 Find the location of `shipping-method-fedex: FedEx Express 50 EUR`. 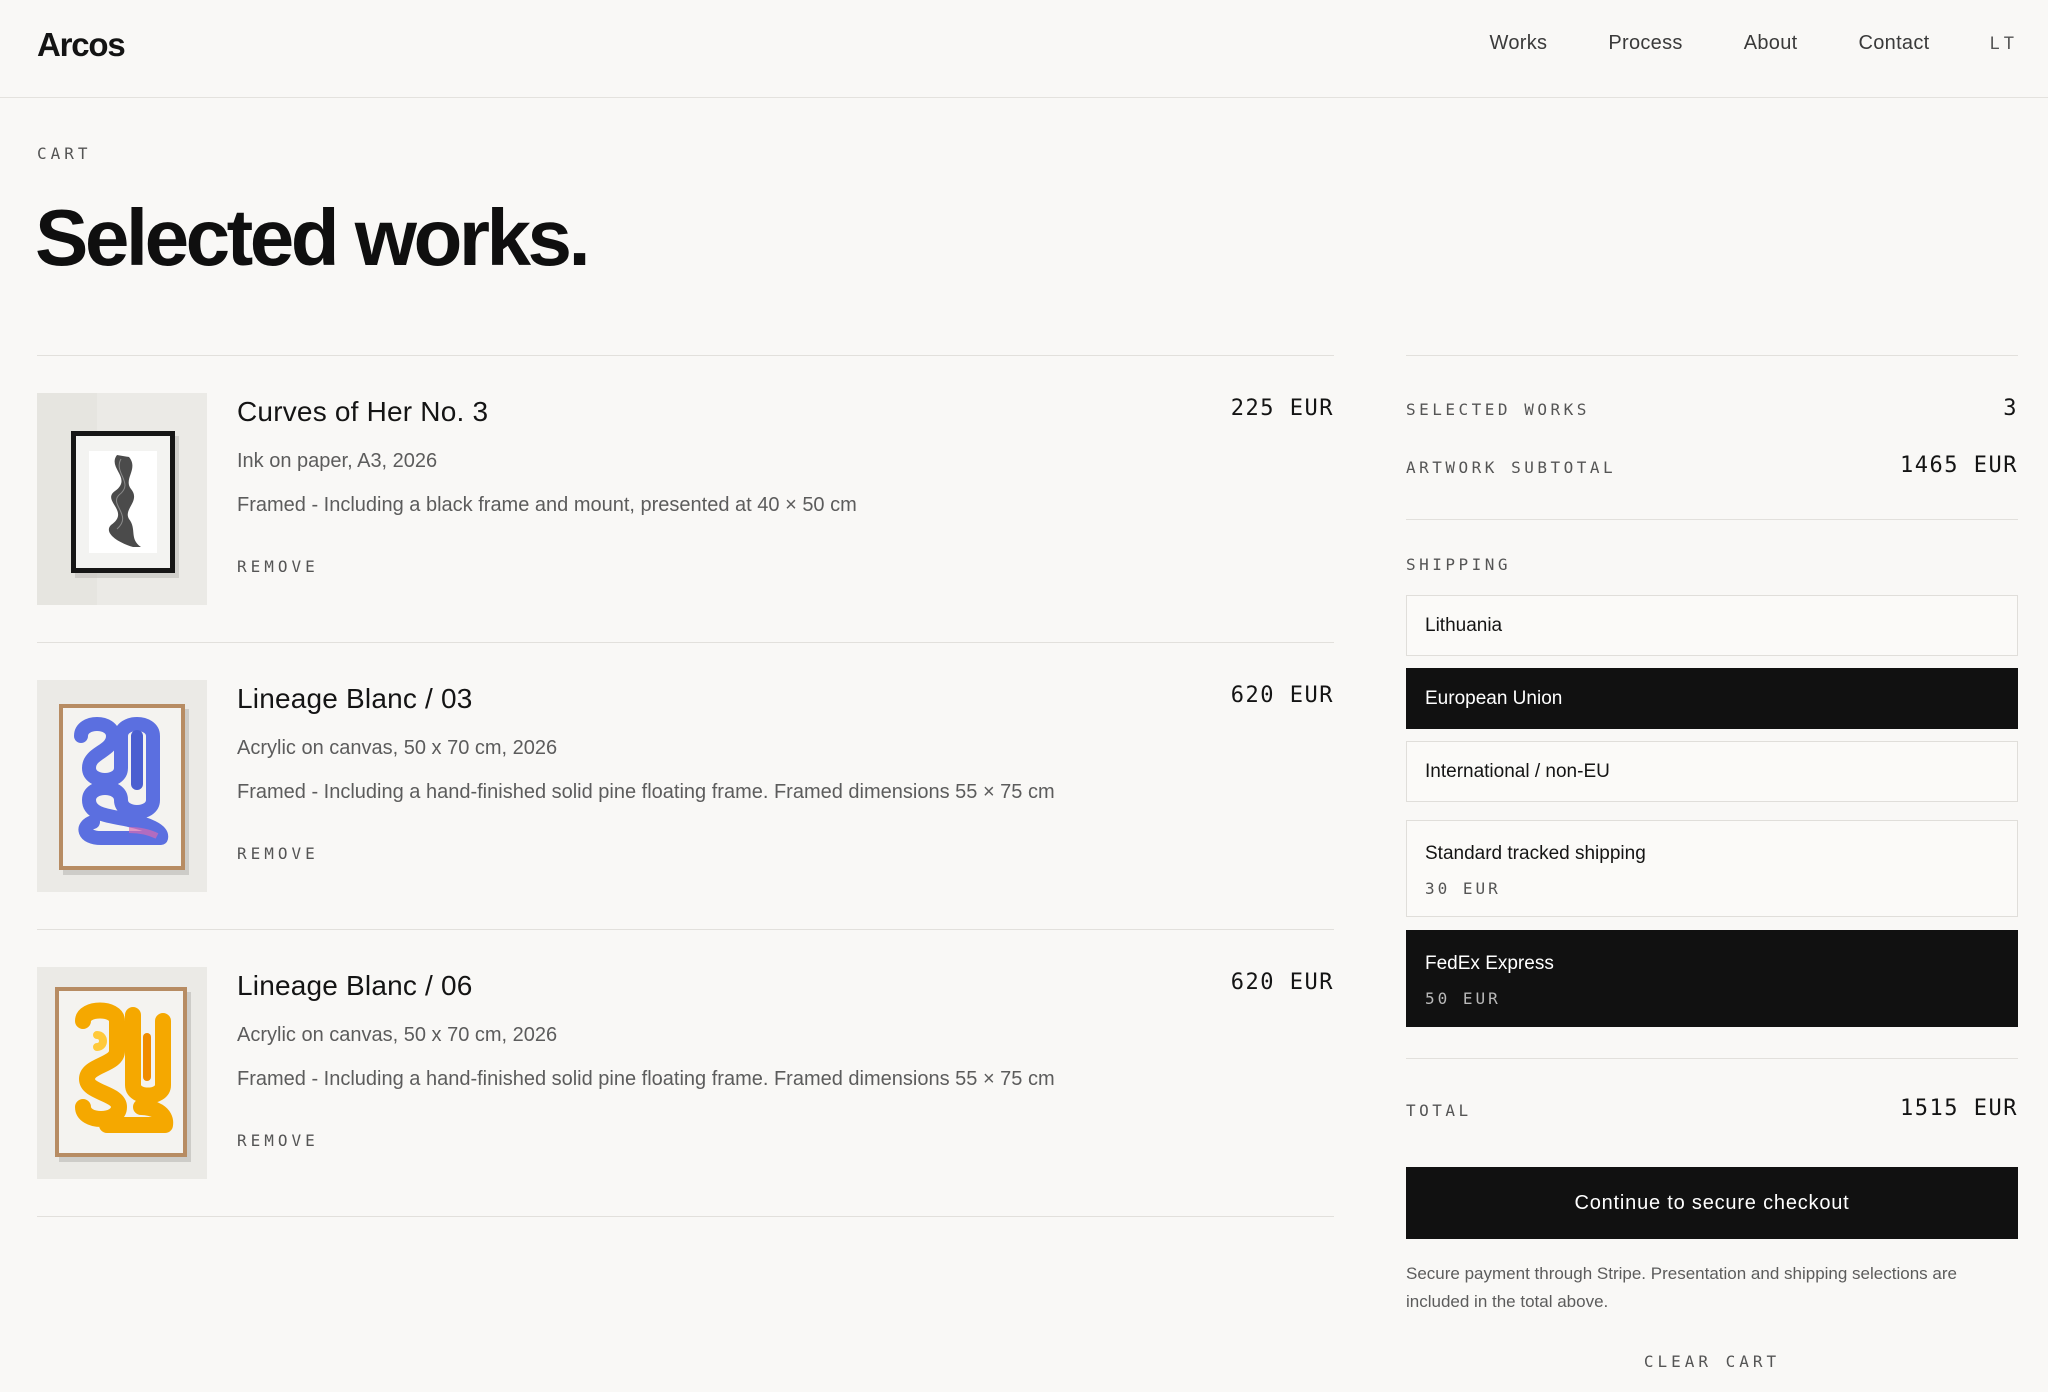

shipping-method-fedex: FedEx Express 50 EUR is located at coordinates (1712, 978).